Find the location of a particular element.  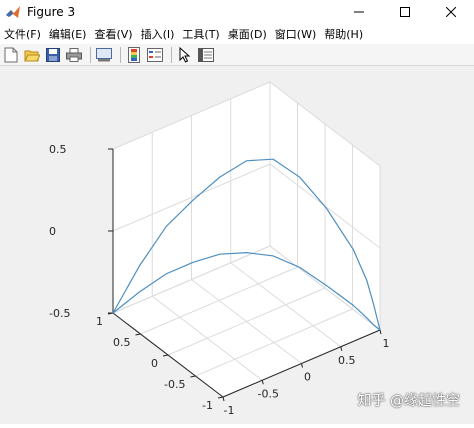

save-button is located at coordinates (53, 55).